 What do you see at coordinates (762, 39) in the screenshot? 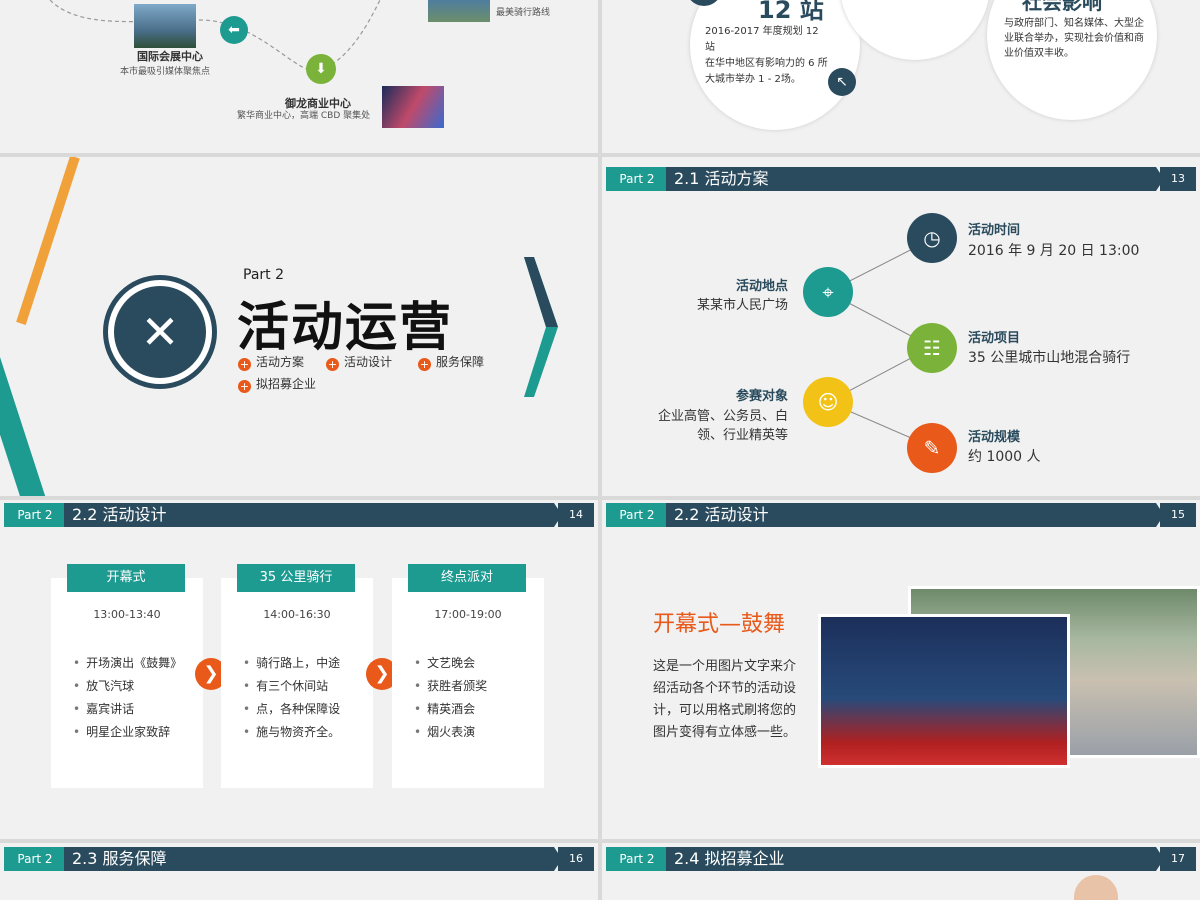
I see `stations-line1: 2016-2017 年度规划 12 站` at bounding box center [762, 39].